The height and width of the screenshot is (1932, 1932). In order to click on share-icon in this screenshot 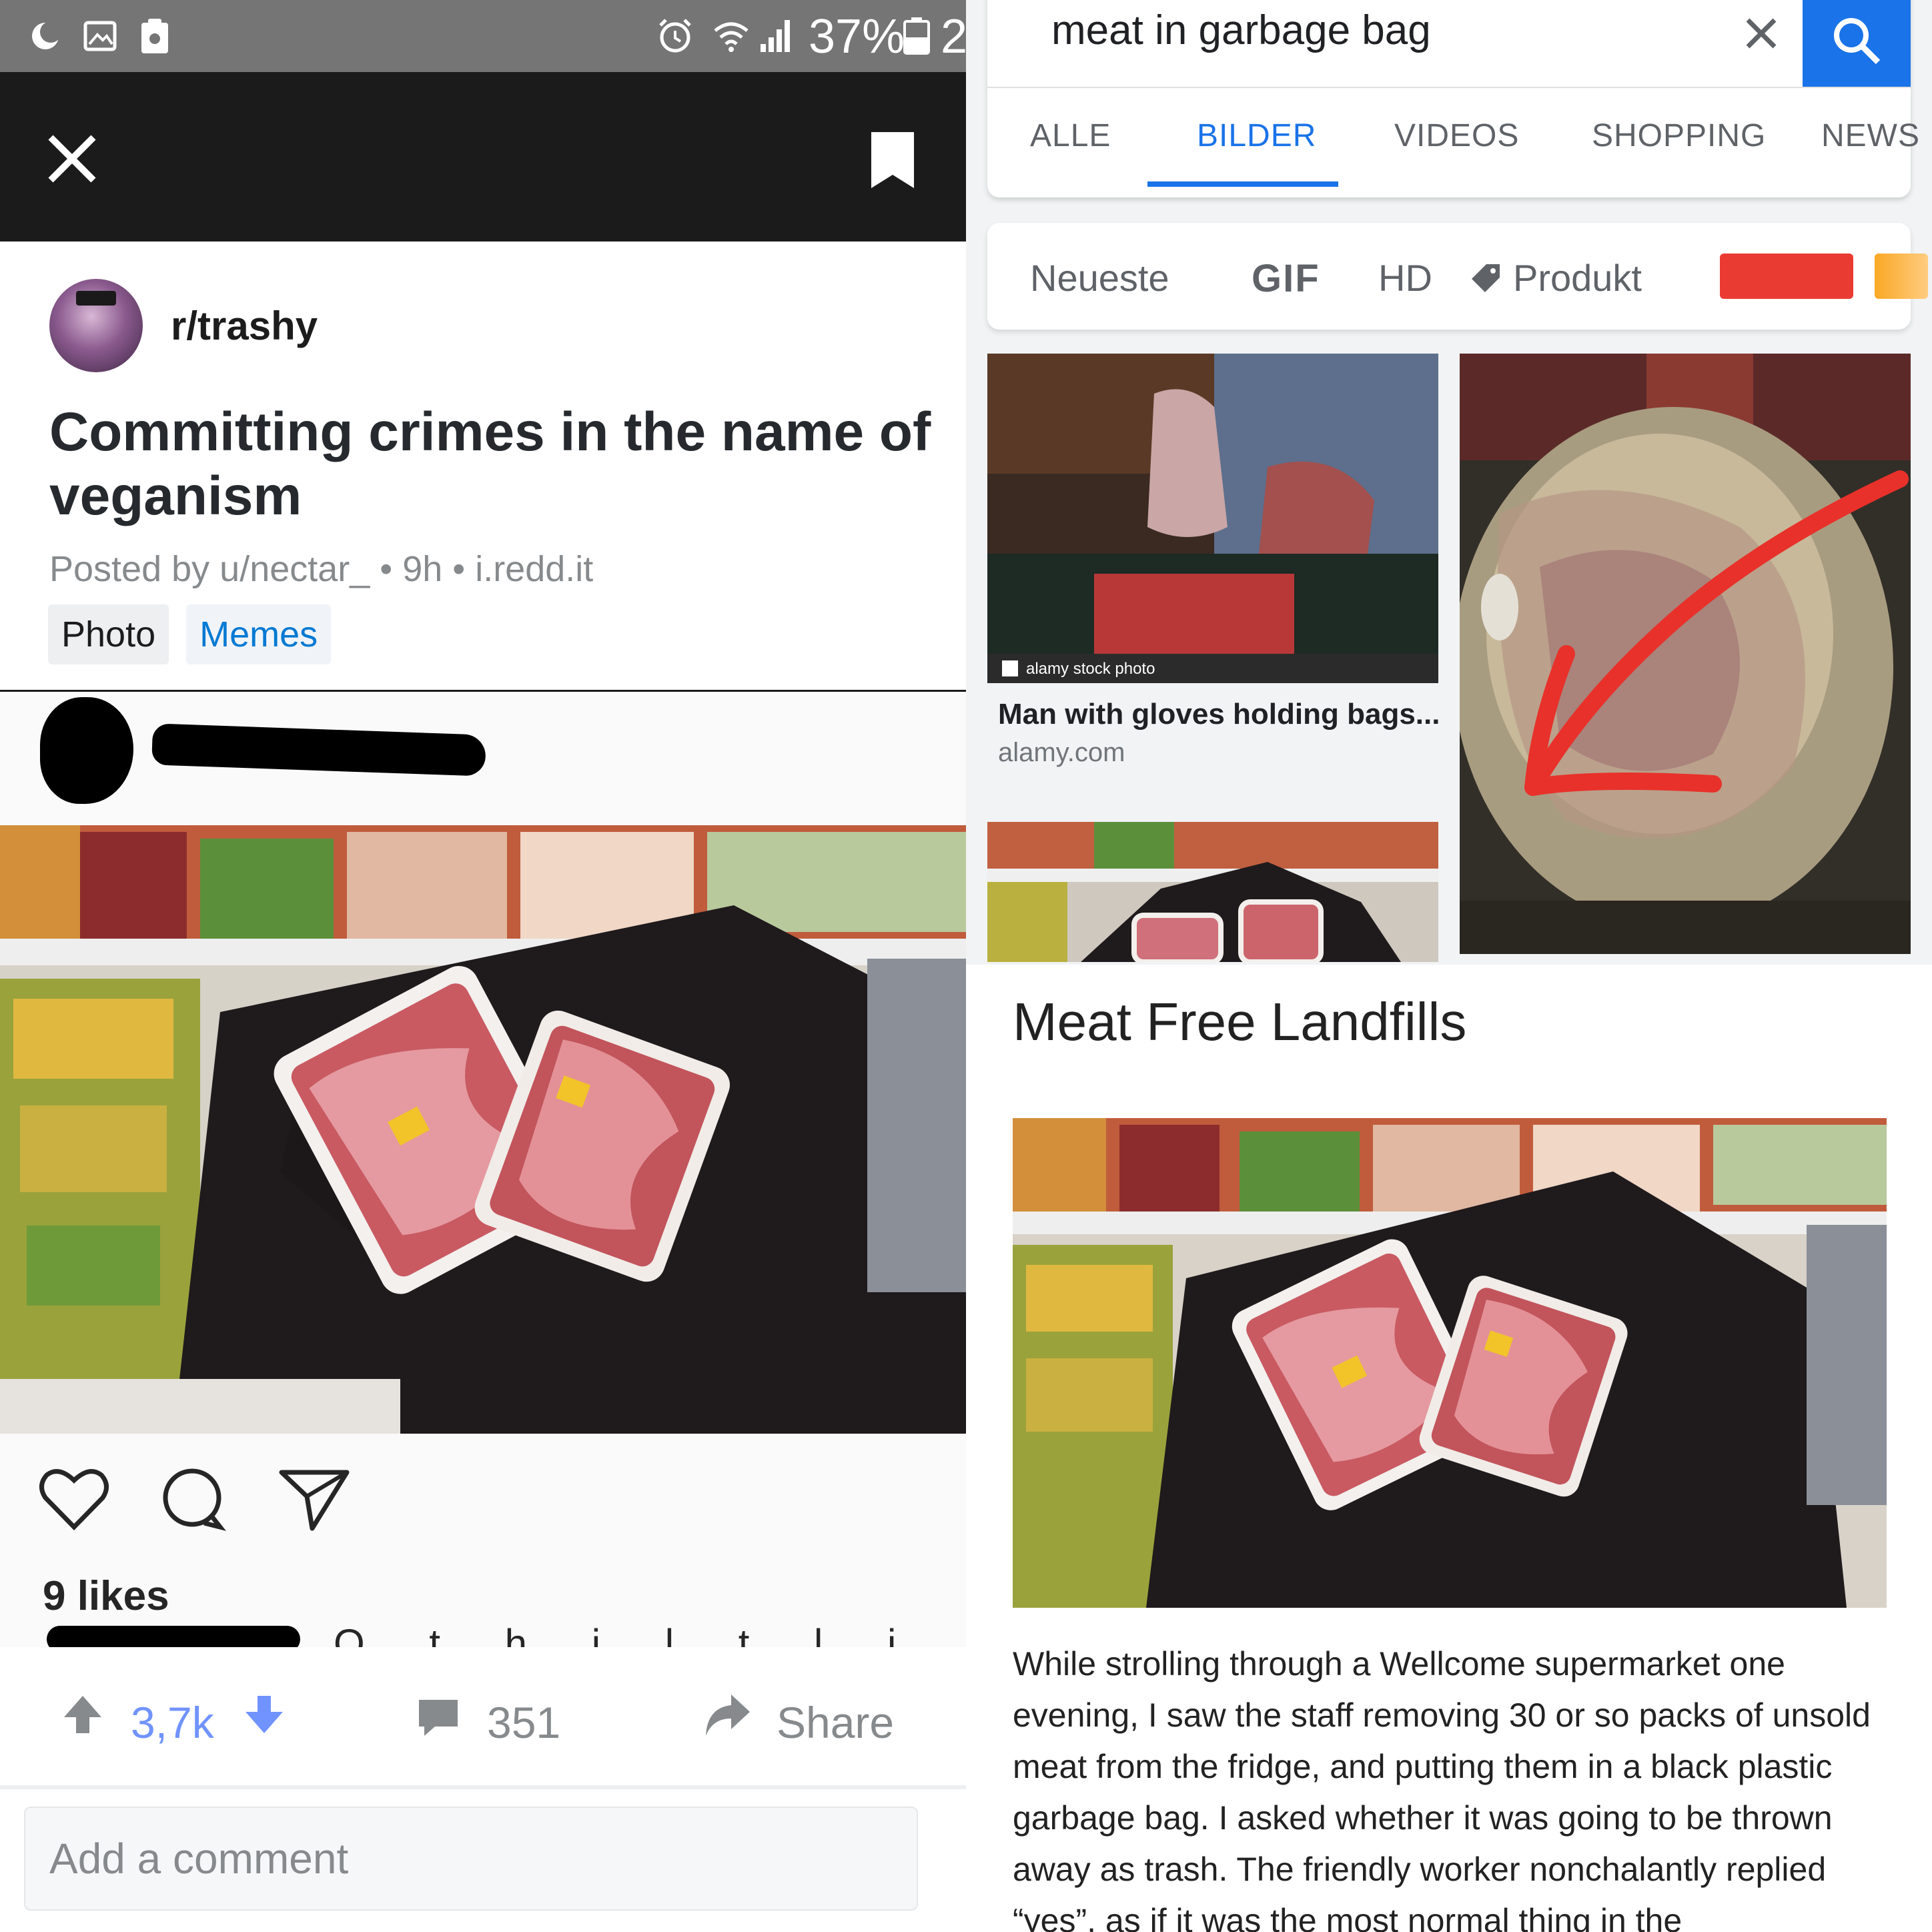, I will do `click(728, 1715)`.